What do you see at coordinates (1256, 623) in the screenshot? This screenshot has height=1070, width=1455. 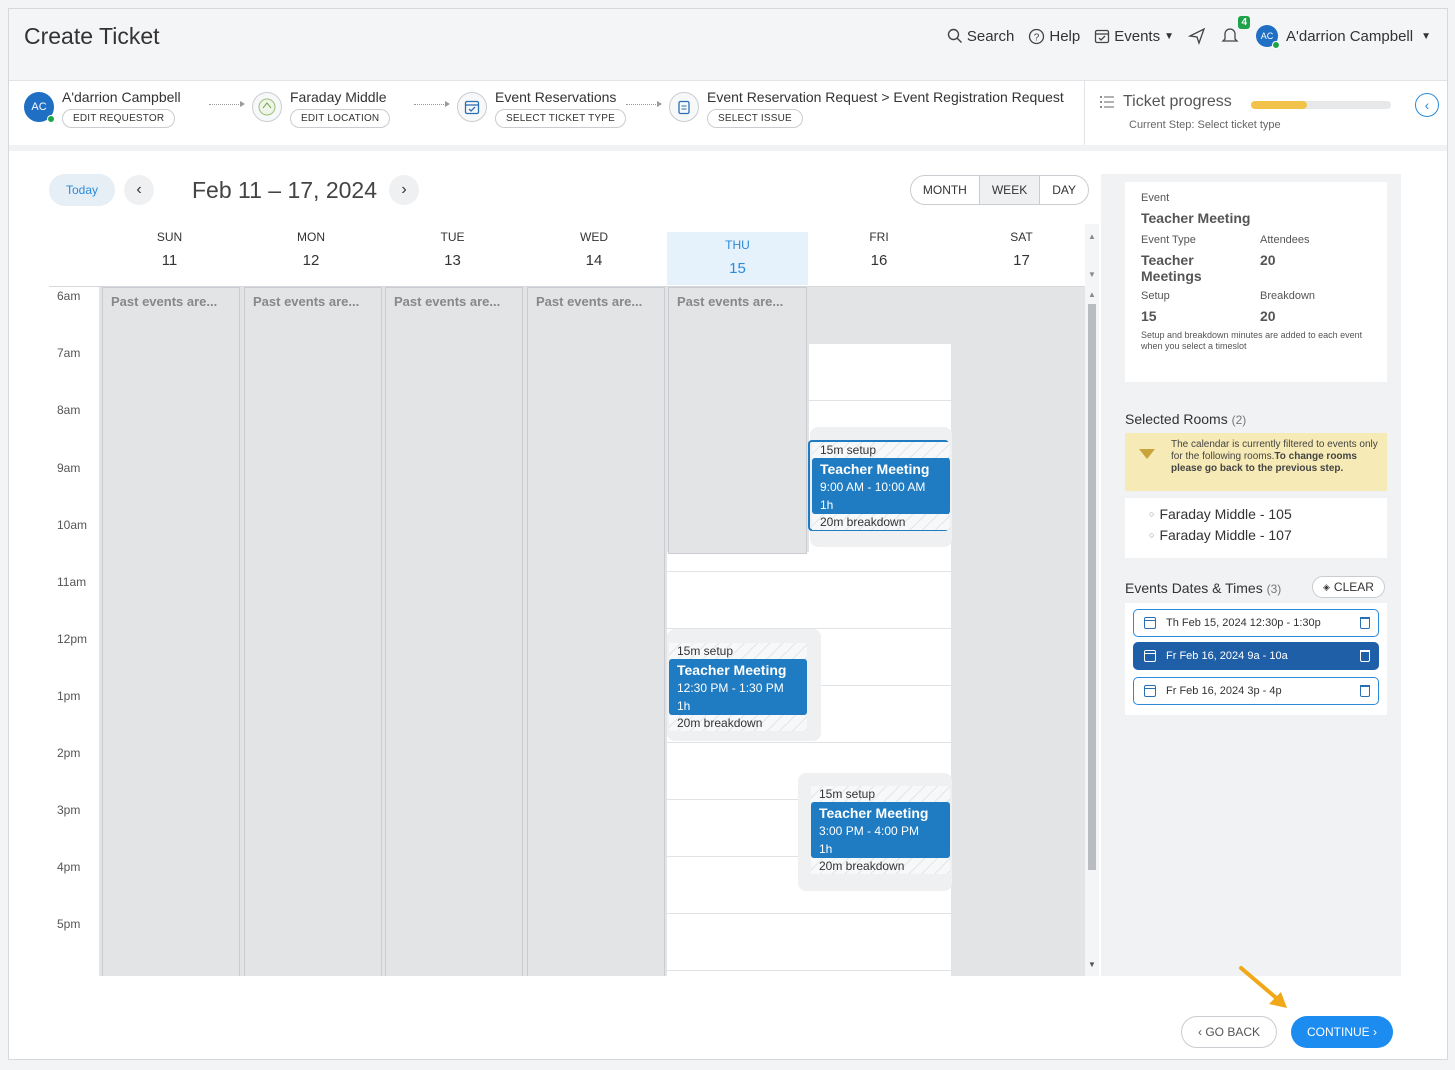 I see `date-item: Th Feb 15, 2024 12:30p - 1:30p` at bounding box center [1256, 623].